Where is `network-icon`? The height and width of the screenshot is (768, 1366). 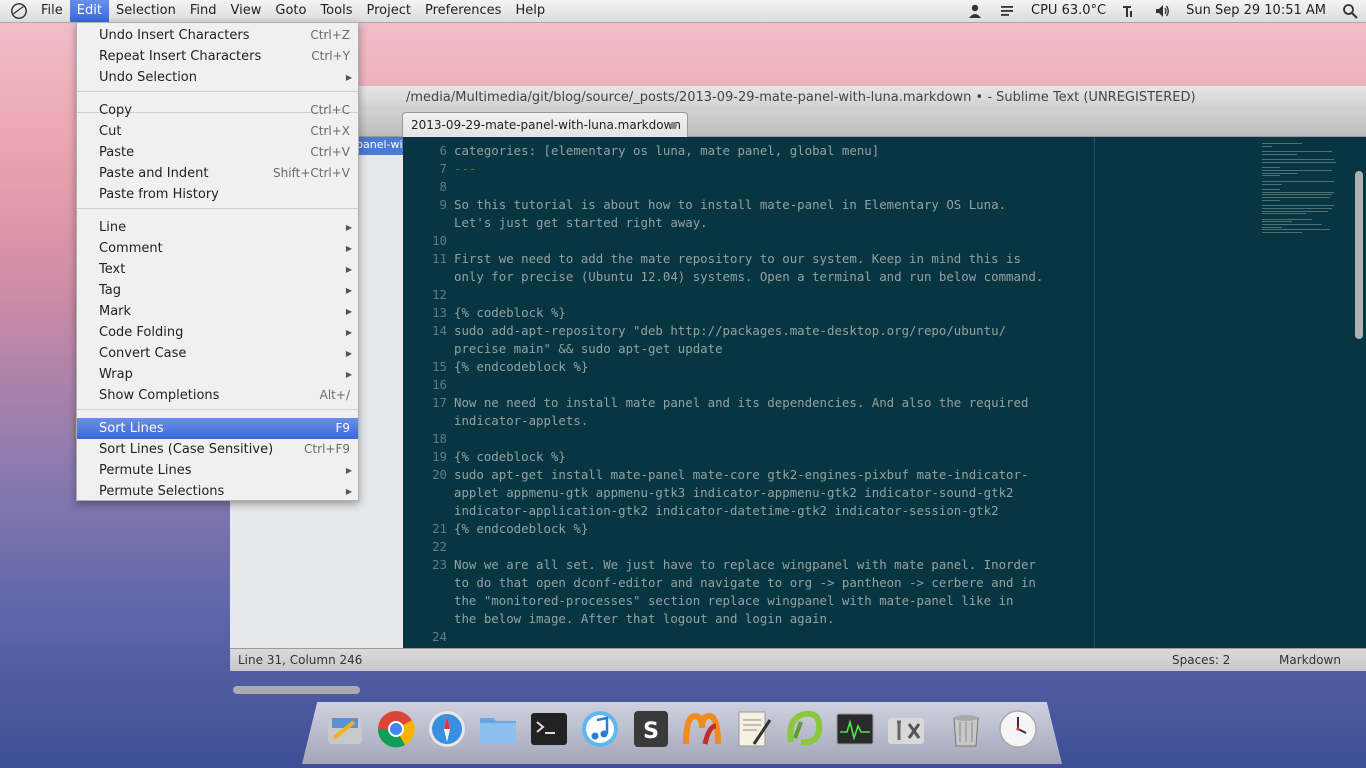
network-icon is located at coordinates (1130, 11).